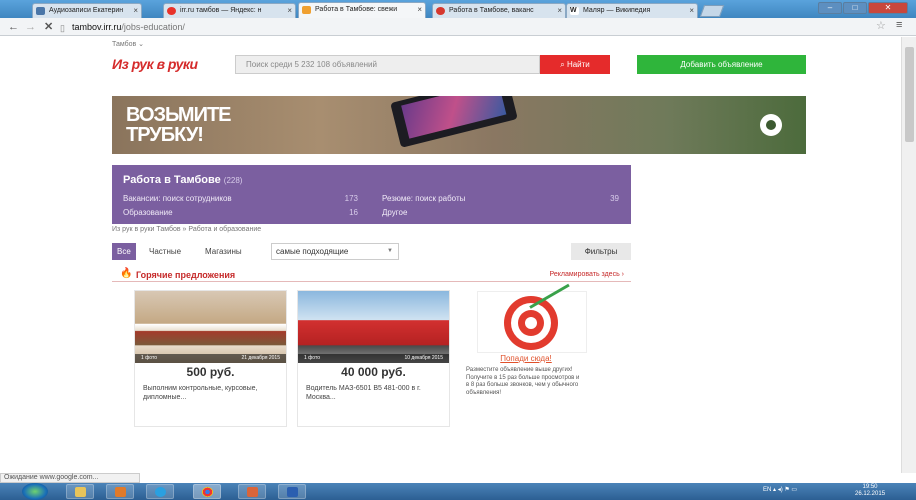 The height and width of the screenshot is (500, 916). I want to click on tab-yandex: irr.ru тамбов — Яндекс: н ×, so click(229, 10).